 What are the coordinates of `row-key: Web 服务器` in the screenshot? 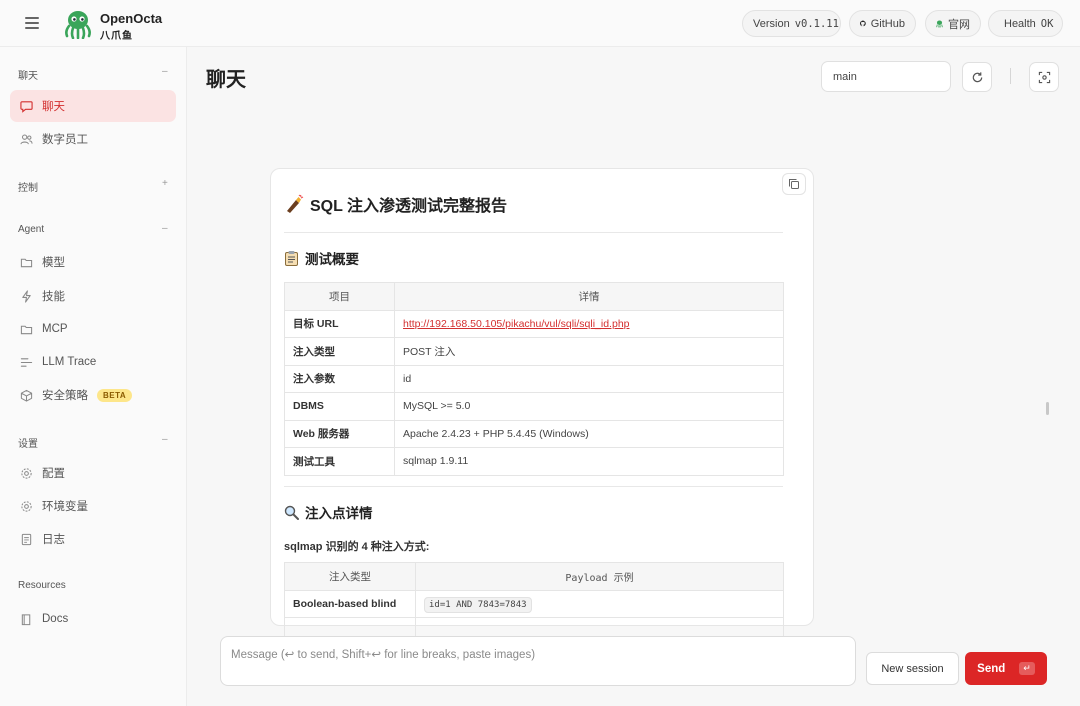 It's located at (339, 433).